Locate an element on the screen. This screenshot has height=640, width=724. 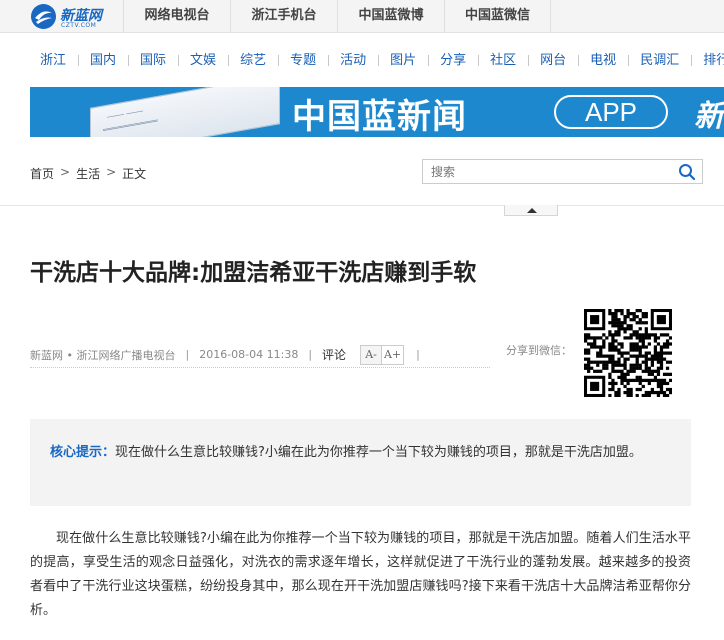
top-links: 网络电视台 浙江手机台 中国蓝微博 中国蓝微信 is located at coordinates (337, 16).